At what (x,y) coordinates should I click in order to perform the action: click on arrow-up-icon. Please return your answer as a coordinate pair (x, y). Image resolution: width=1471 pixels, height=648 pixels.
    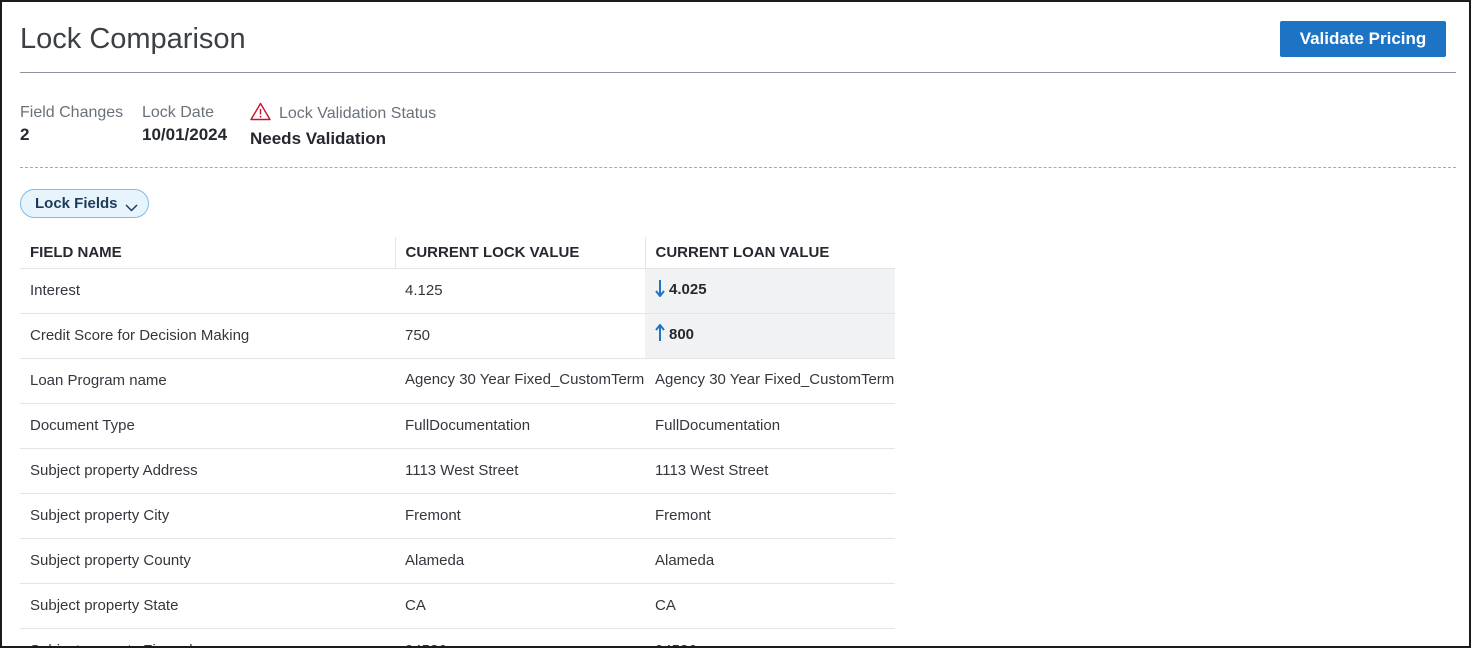
    Looking at the image, I should click on (660, 335).